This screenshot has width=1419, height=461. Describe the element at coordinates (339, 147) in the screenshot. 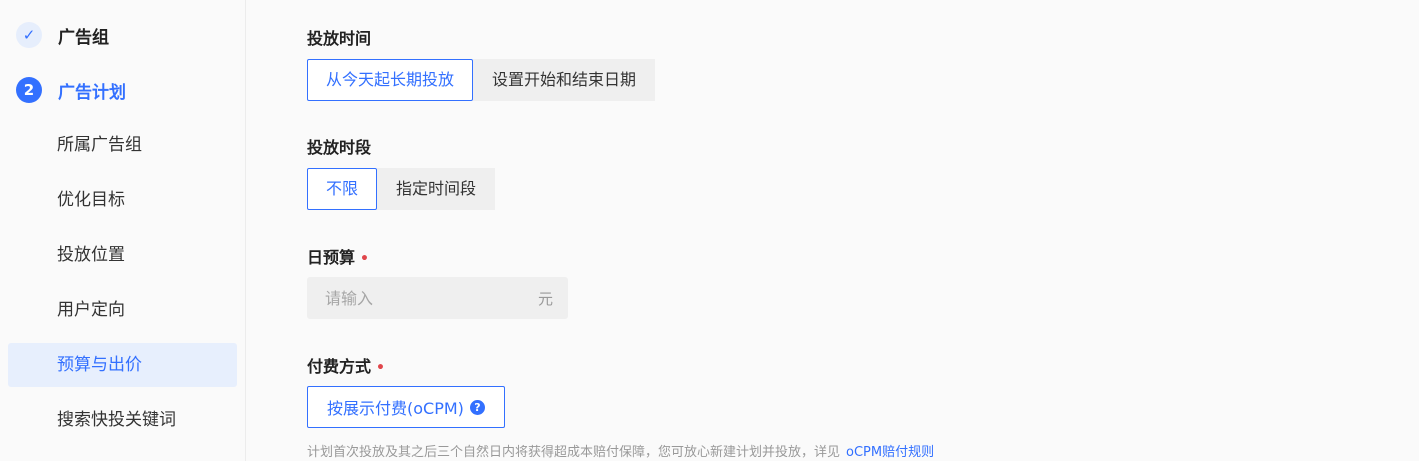

I see `time-slot-label: 投放时段` at that location.